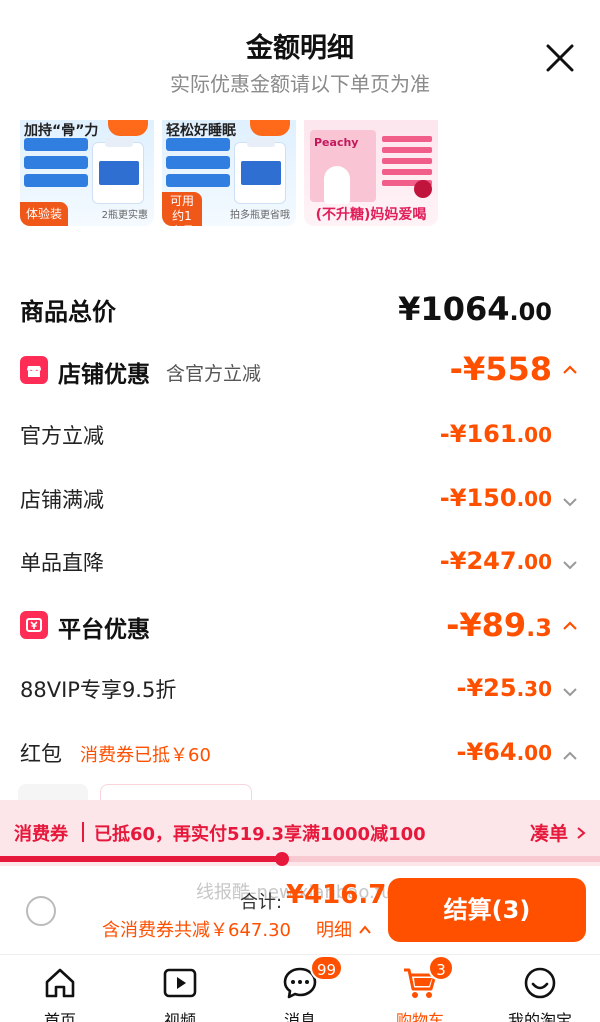 Image resolution: width=600 pixels, height=1022 pixels. Describe the element at coordinates (409, 309) in the screenshot. I see `currency-symbol: ¥` at that location.